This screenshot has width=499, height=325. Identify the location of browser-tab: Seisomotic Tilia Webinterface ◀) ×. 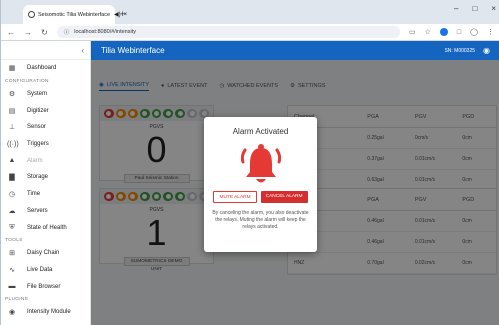
(75, 14).